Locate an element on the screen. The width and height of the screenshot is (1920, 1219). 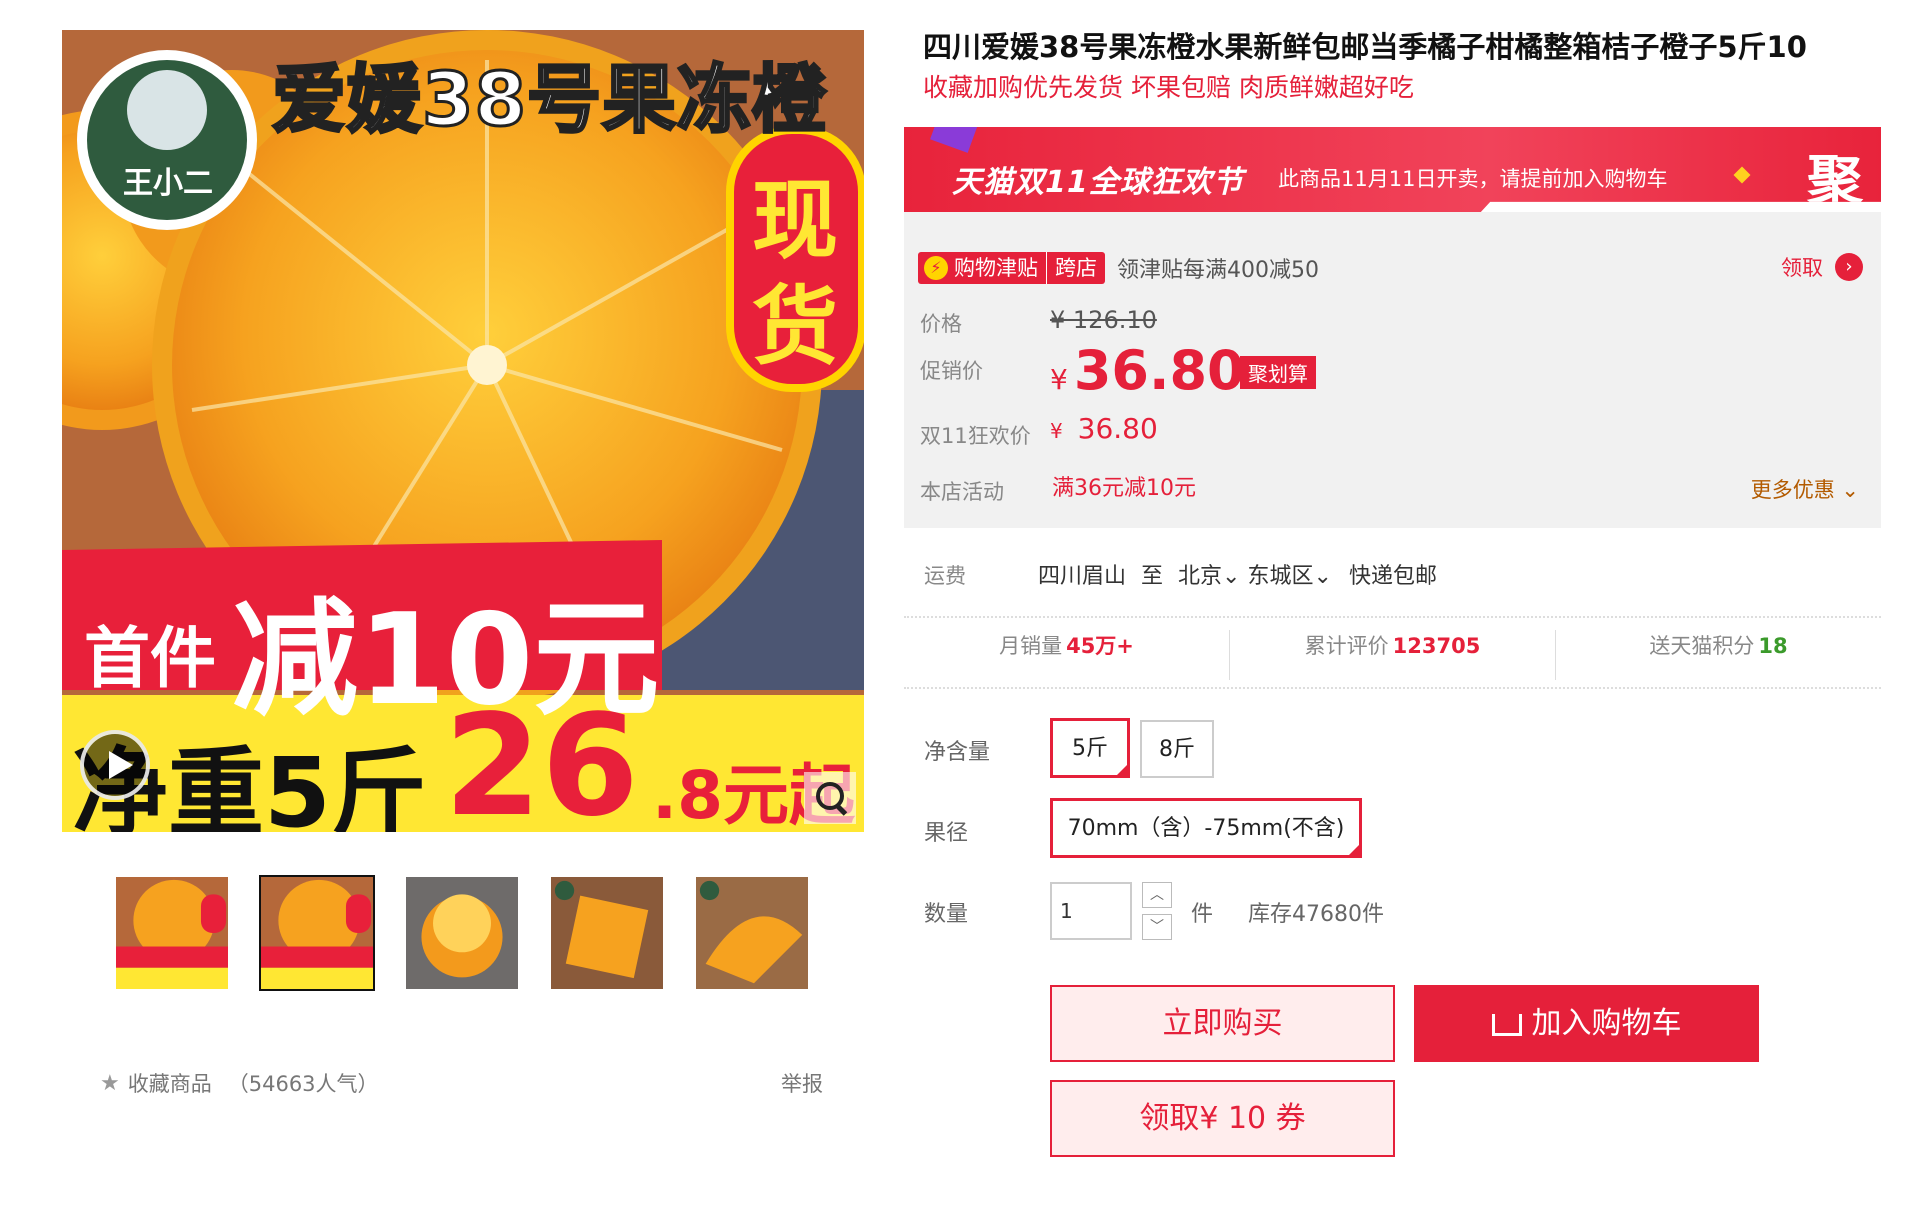
claim-allowance-link: 领取 › is located at coordinates (1822, 267).